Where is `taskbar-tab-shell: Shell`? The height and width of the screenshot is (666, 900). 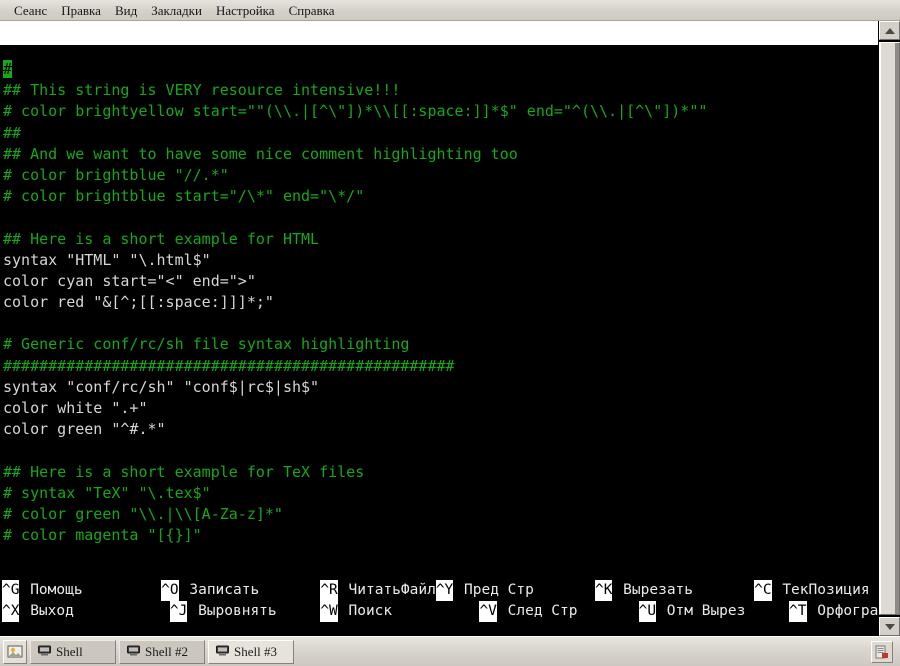 taskbar-tab-shell: Shell is located at coordinates (73, 651).